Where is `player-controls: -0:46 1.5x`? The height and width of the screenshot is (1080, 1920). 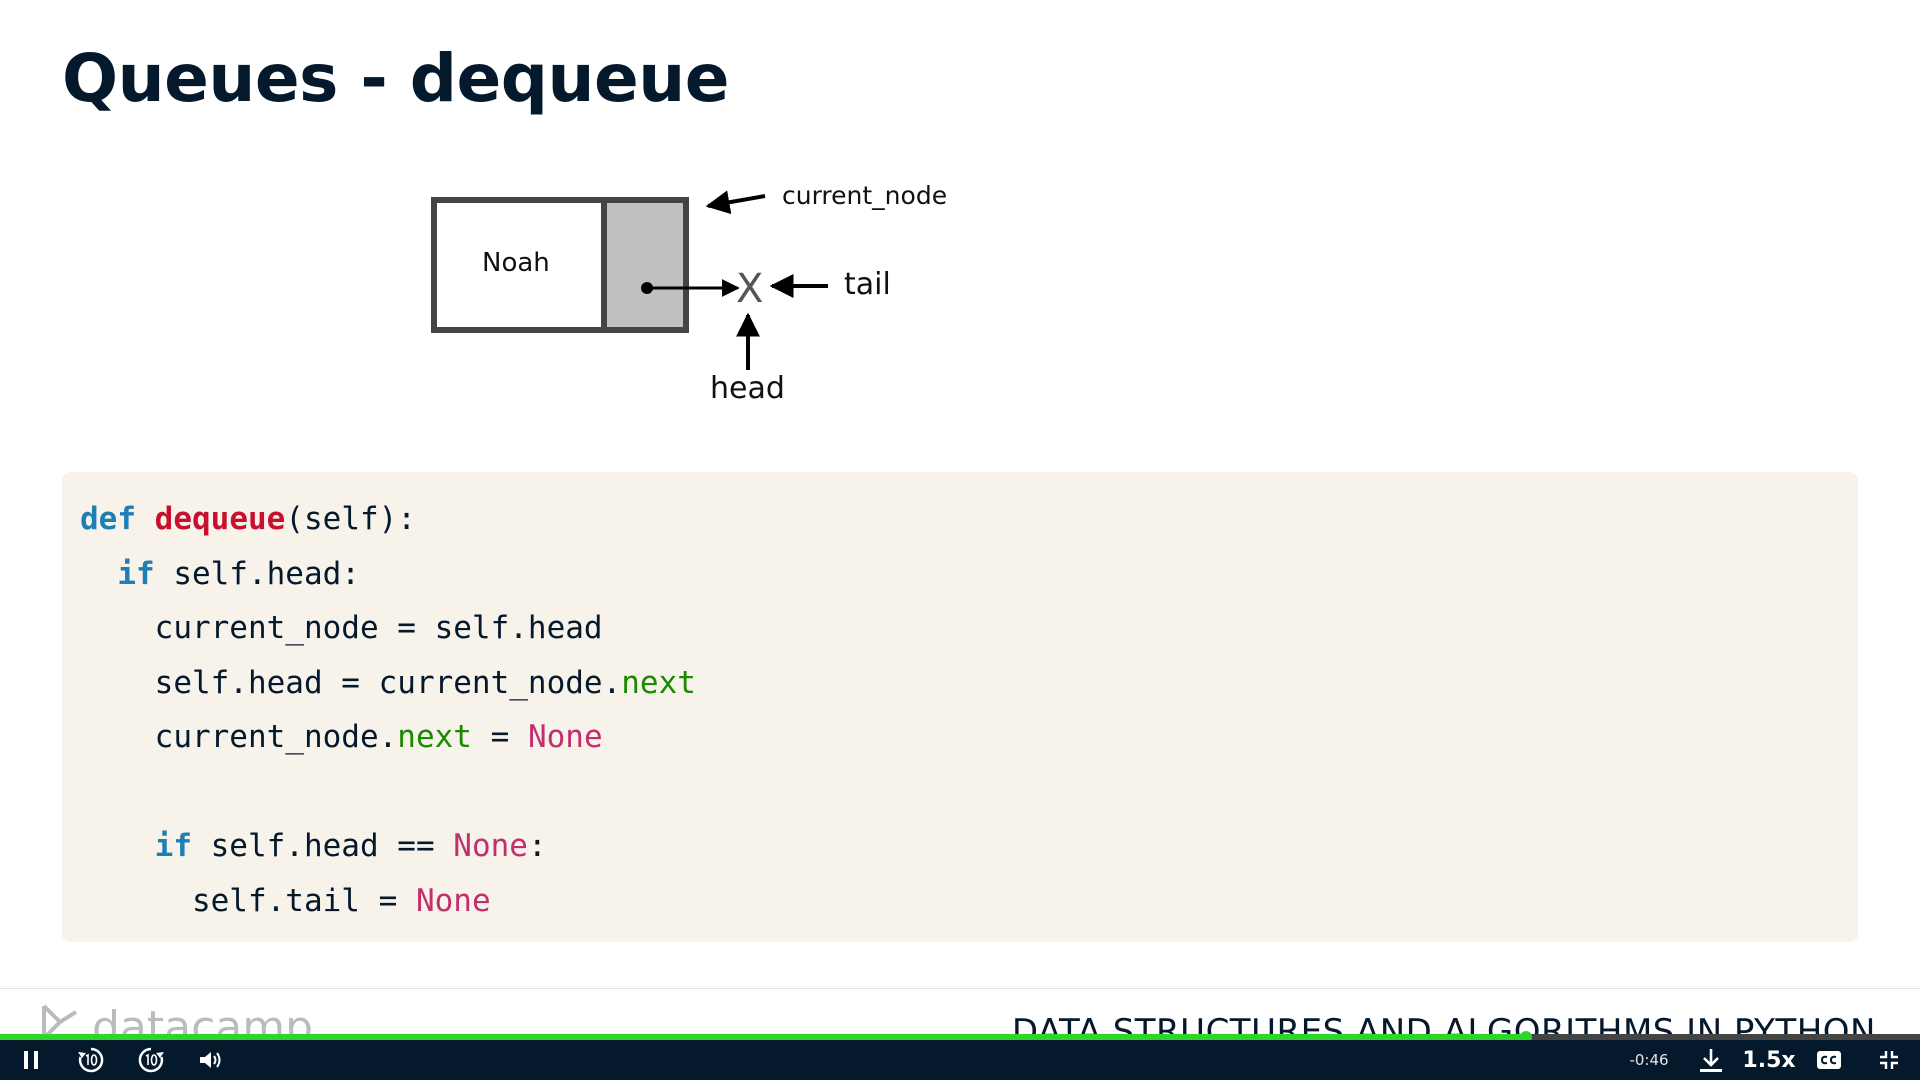
player-controls: -0:46 1.5x is located at coordinates (960, 1060).